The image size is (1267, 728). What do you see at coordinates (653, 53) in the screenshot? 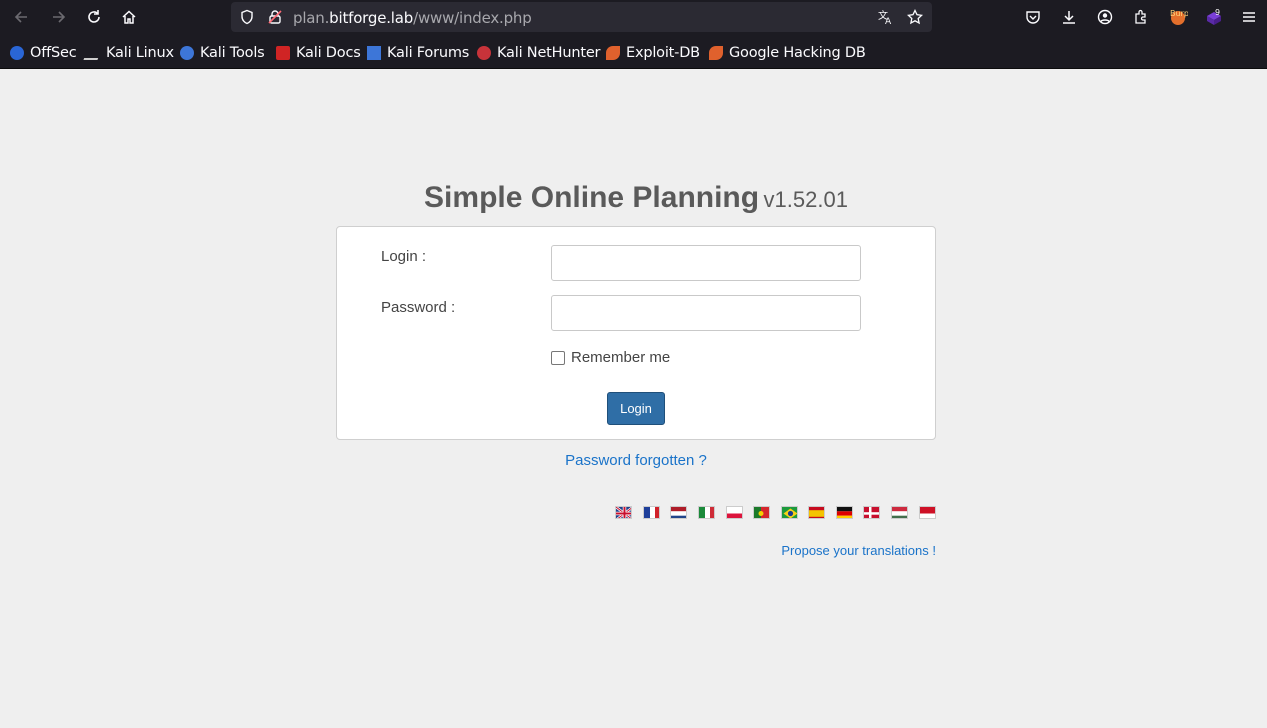
I see `bookmark-exploit-db: Exploit-DB` at bounding box center [653, 53].